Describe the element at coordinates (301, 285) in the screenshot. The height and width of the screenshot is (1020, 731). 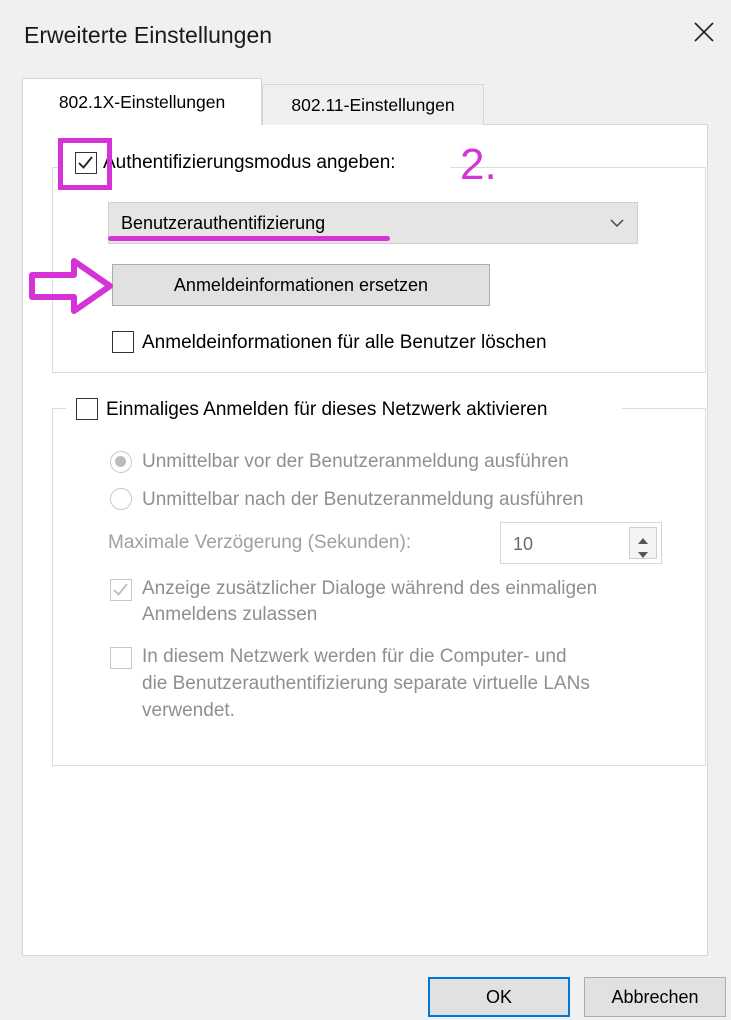
I see `replace-credentials-button: Anmeldeinformationen ersetzen` at that location.